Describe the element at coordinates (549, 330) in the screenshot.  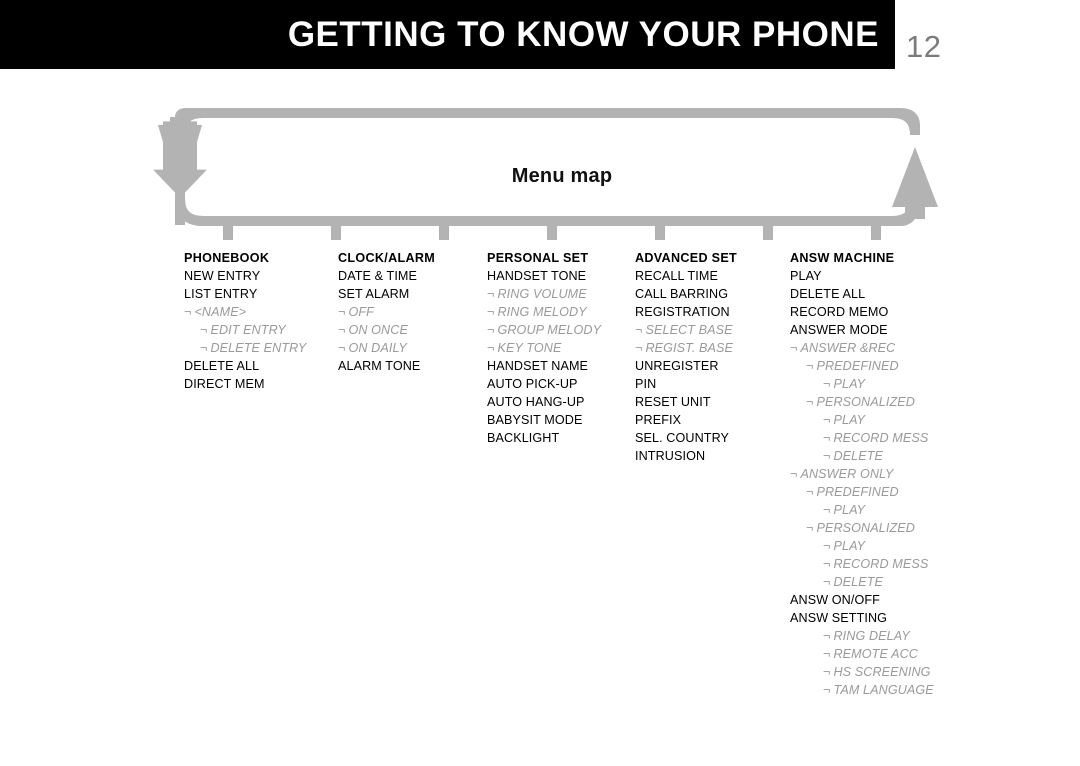
I see `menu-subitem-label: GROUP MELODY` at that location.